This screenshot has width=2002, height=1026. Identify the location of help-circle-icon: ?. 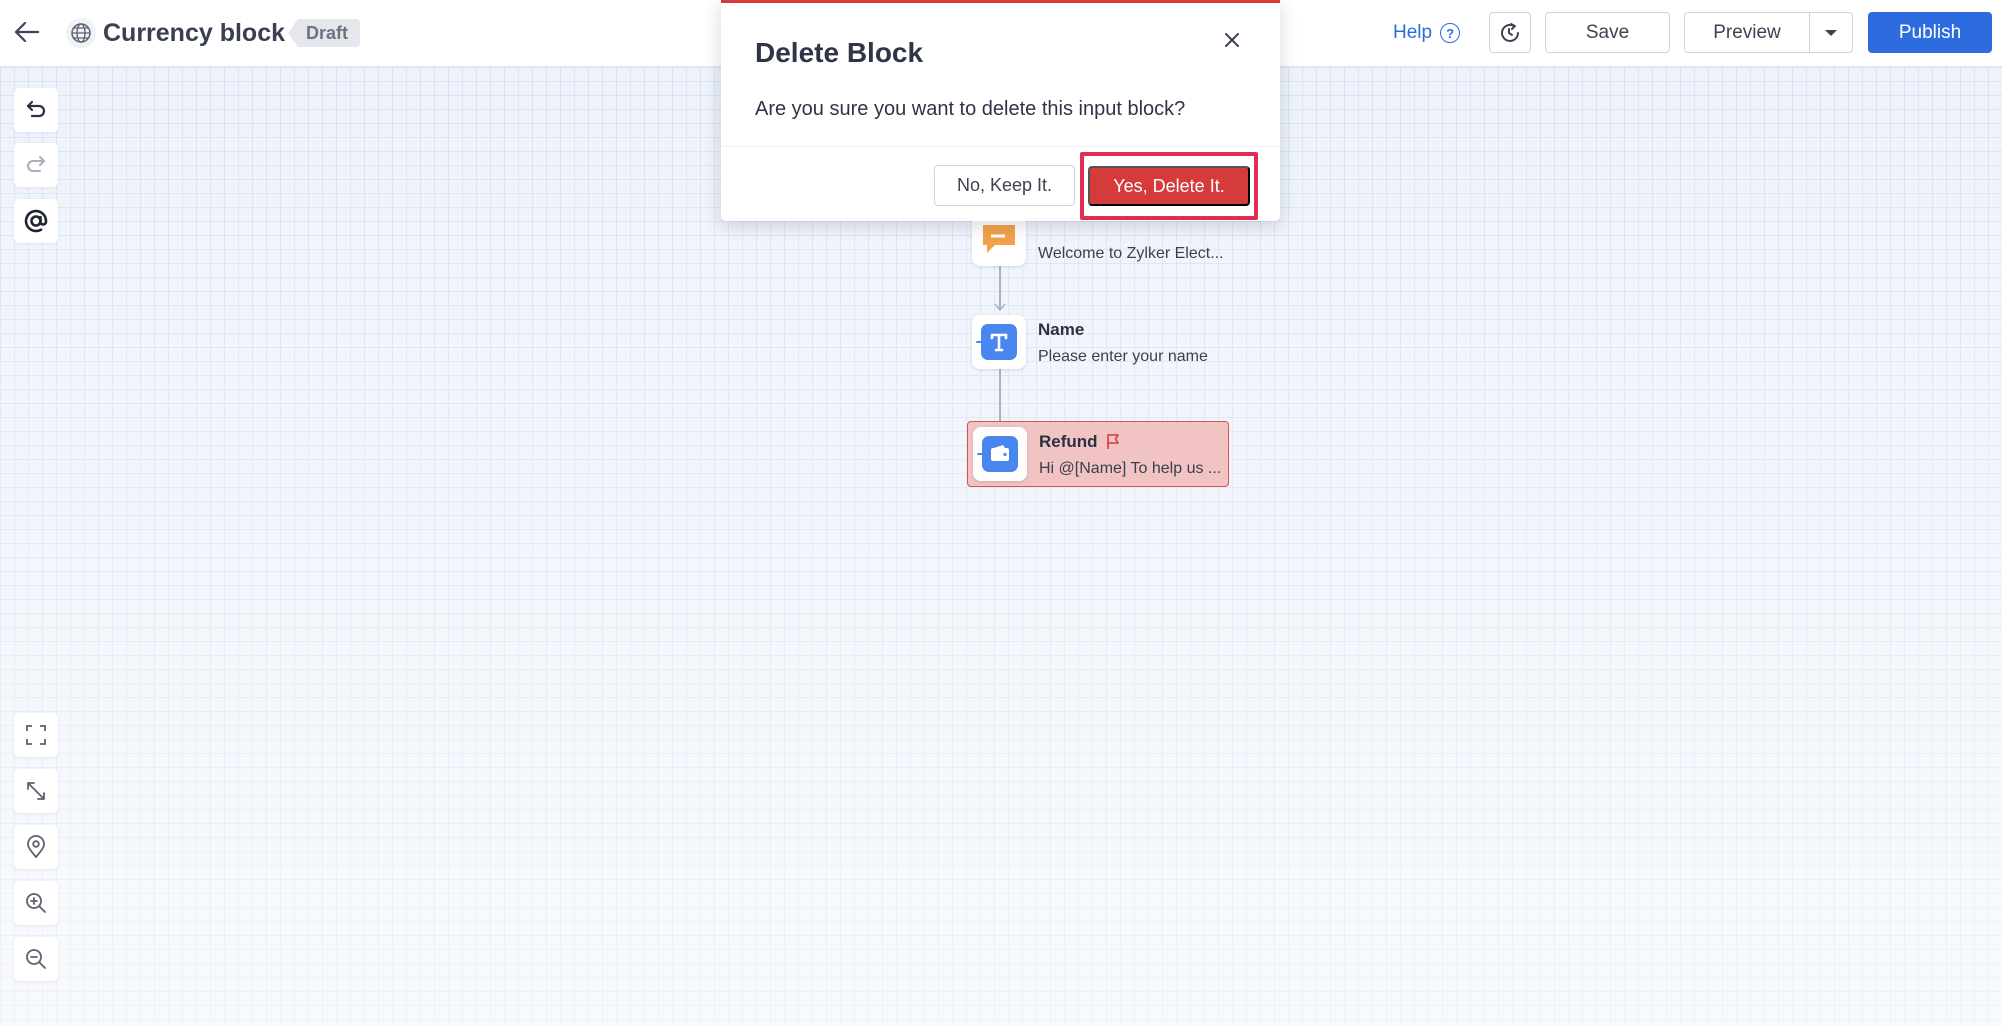
(1450, 33).